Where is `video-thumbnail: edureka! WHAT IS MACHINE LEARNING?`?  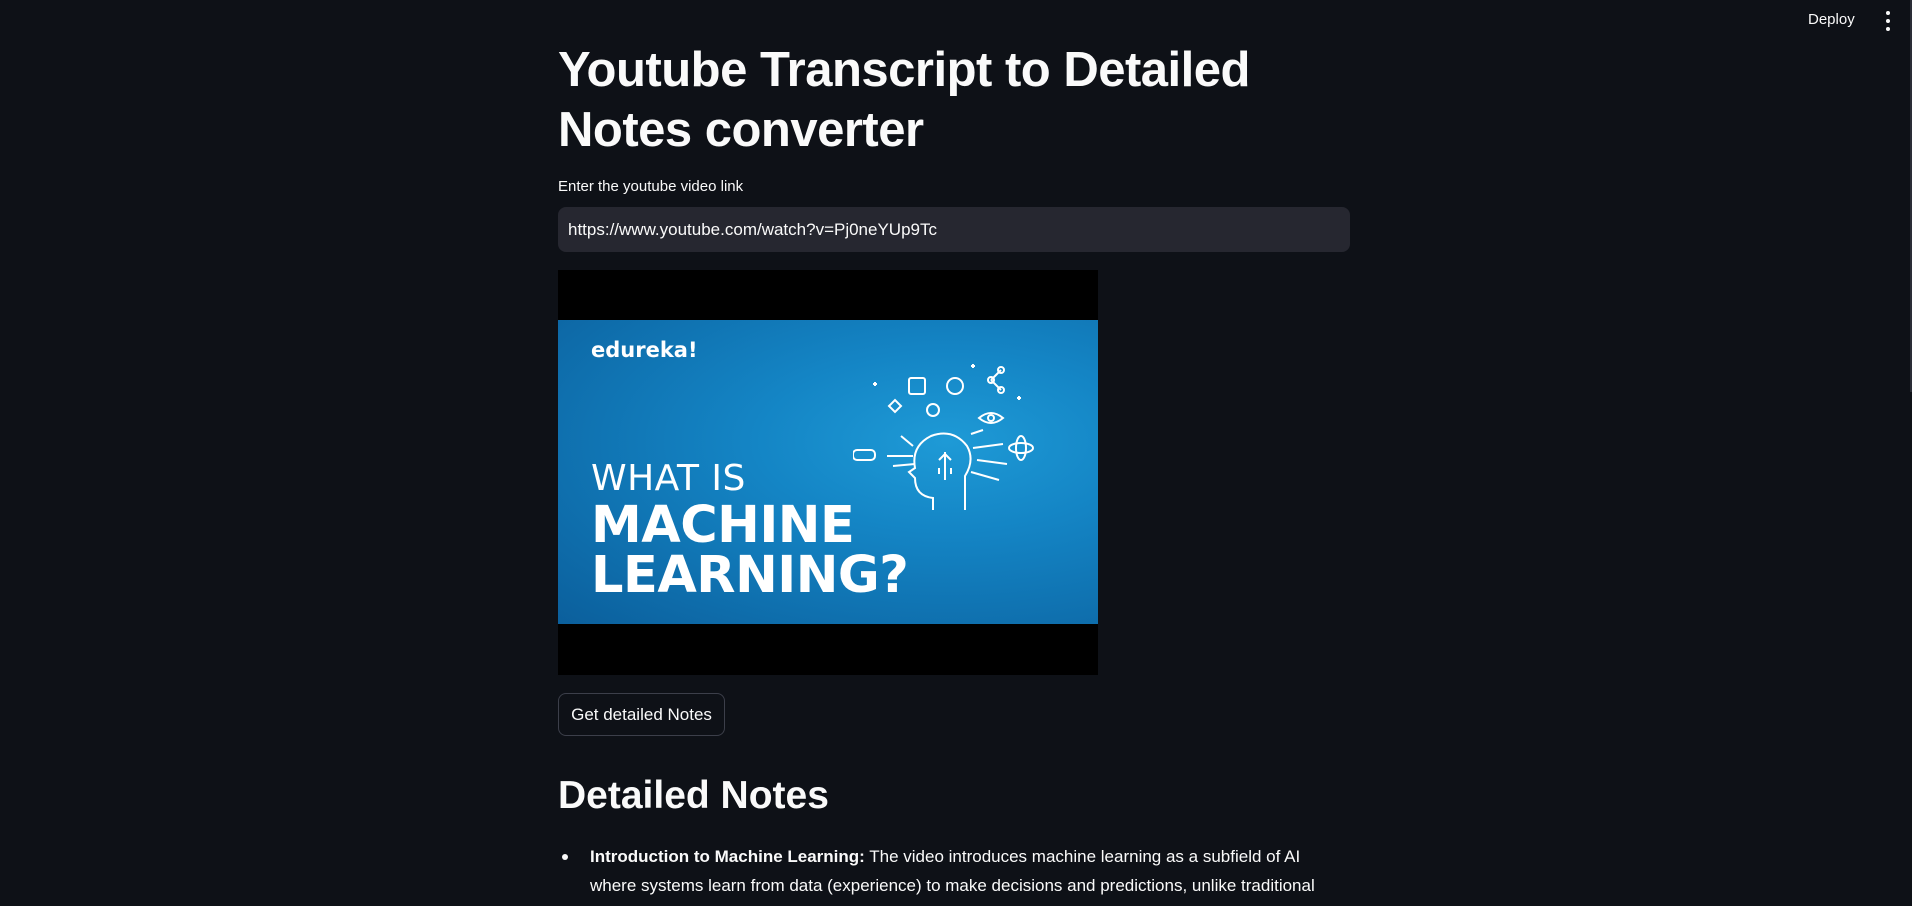
video-thumbnail: edureka! WHAT IS MACHINE LEARNING? is located at coordinates (828, 472).